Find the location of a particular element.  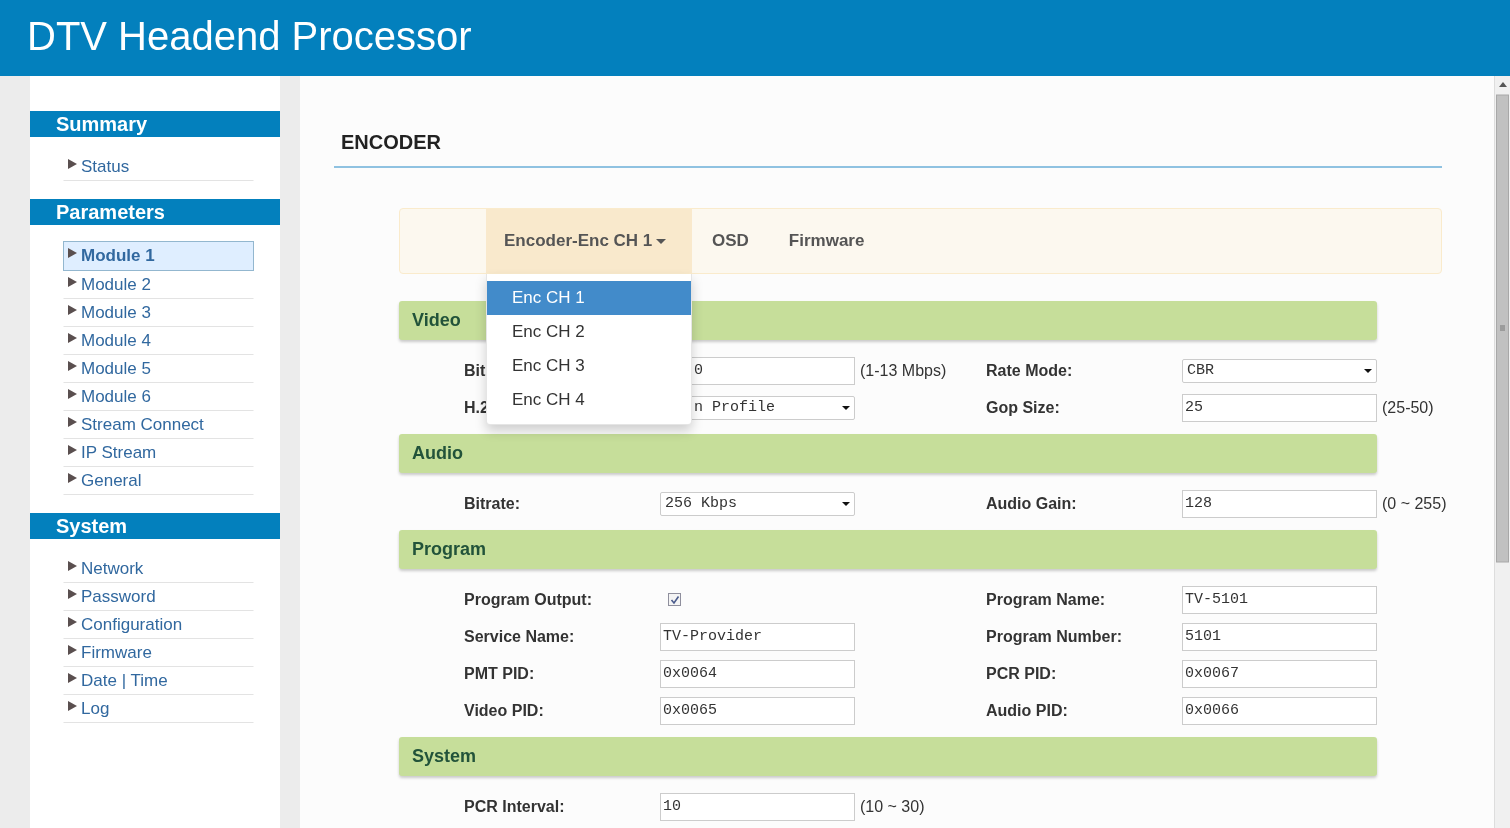

section-header: System is located at coordinates (888, 756).